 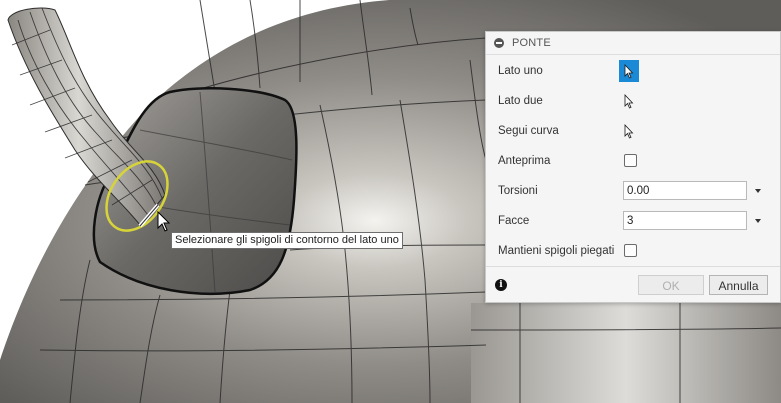 What do you see at coordinates (685, 220) in the screenshot?
I see `facce-input: 3` at bounding box center [685, 220].